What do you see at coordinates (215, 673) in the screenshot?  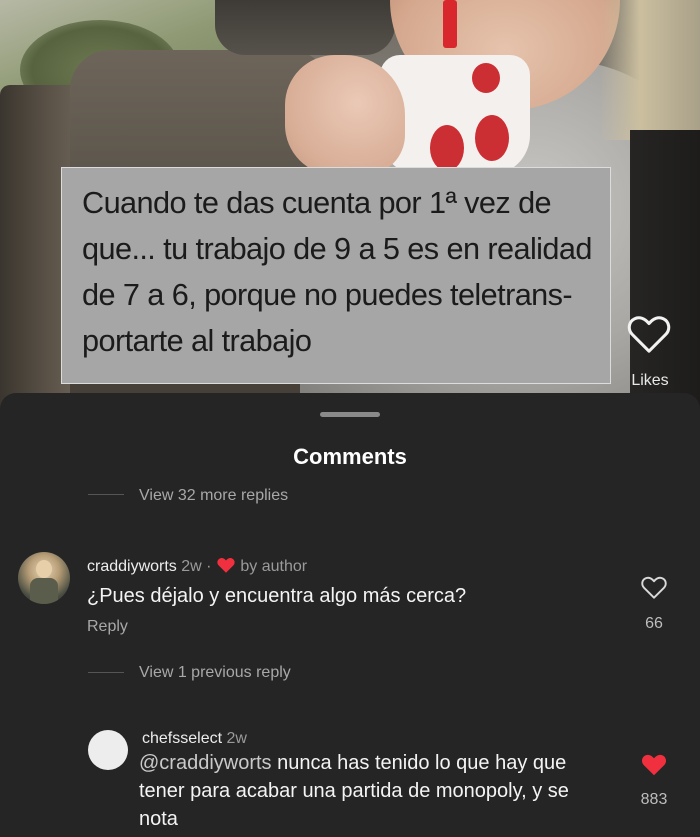 I see `view-previous-reply-link: View 1 previous reply` at bounding box center [215, 673].